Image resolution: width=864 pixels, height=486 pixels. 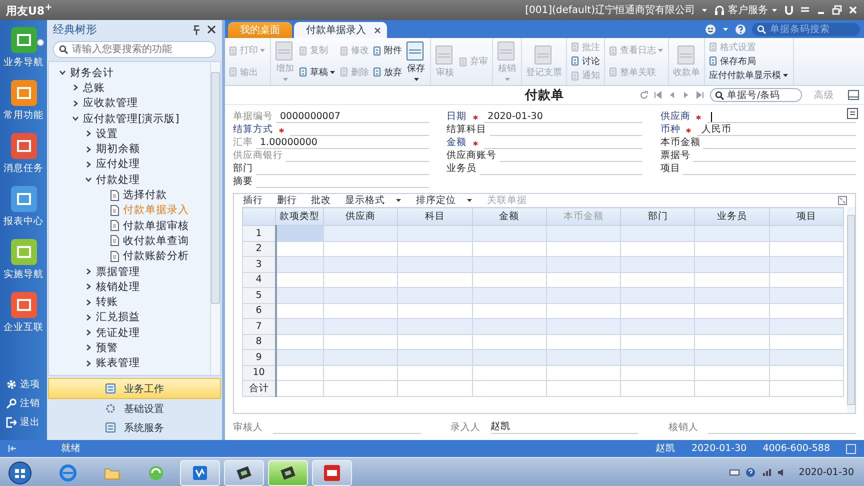 What do you see at coordinates (352, 117) in the screenshot?
I see `input-field: 0000000007` at bounding box center [352, 117].